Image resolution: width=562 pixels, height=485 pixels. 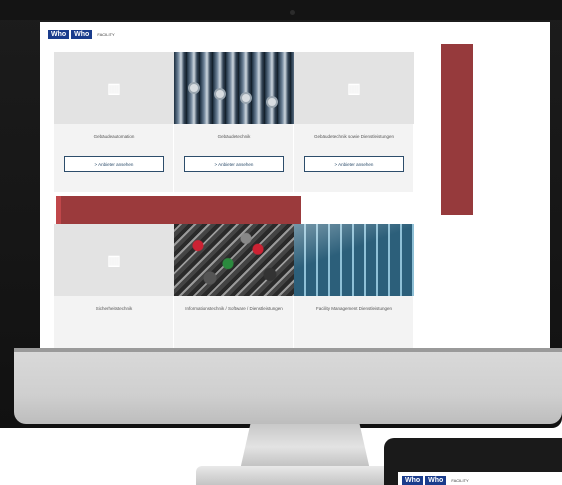 I want to click on logo-part-1: Who, so click(x=59, y=34).